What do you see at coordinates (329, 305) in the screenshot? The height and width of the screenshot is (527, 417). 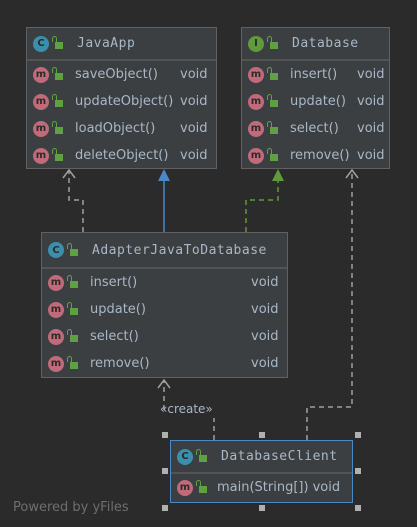 I see `dependency-client-to-database` at bounding box center [329, 305].